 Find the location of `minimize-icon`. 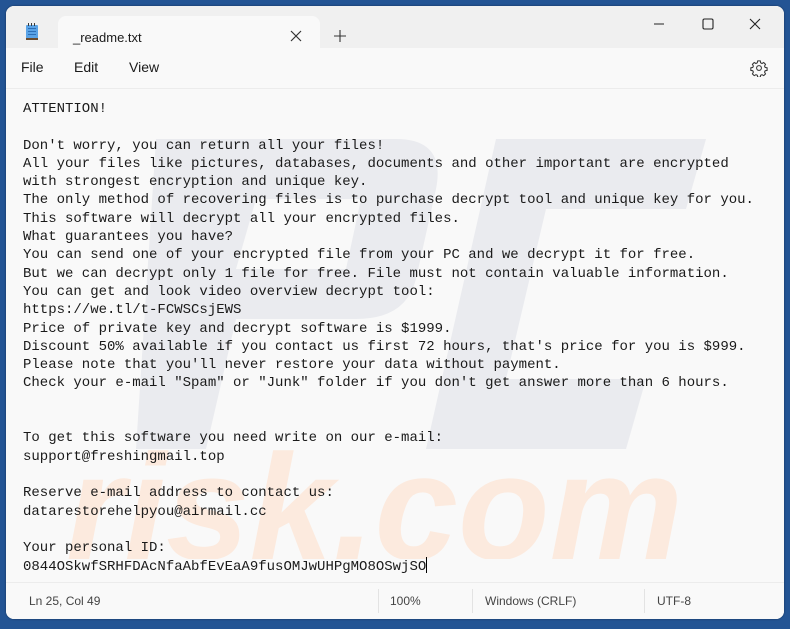

minimize-icon is located at coordinates (659, 24).